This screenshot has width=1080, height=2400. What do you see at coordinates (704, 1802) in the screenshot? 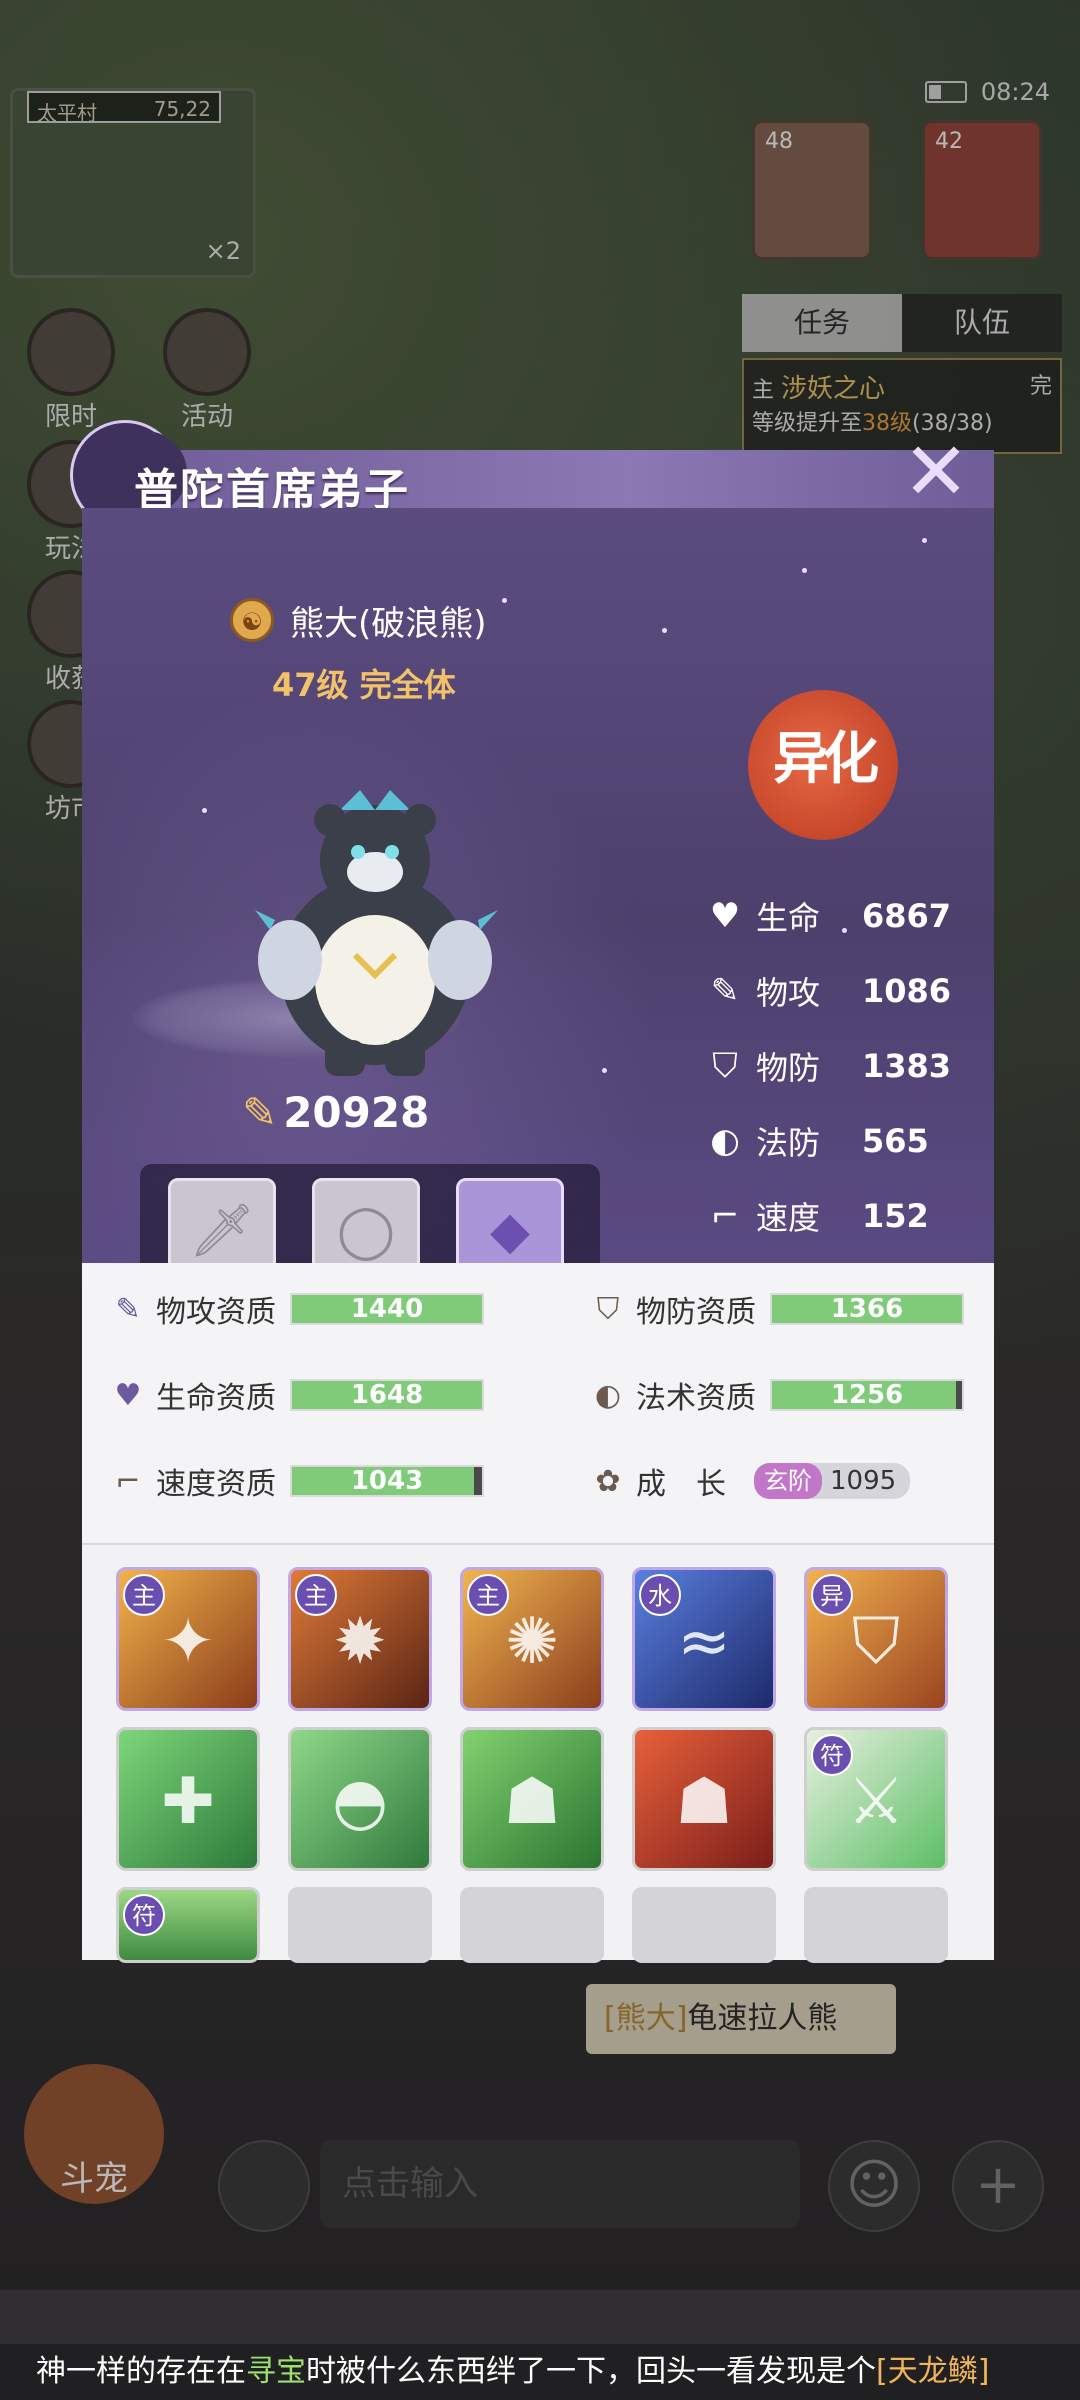
I see `demon-rage-icon: ☗` at bounding box center [704, 1802].